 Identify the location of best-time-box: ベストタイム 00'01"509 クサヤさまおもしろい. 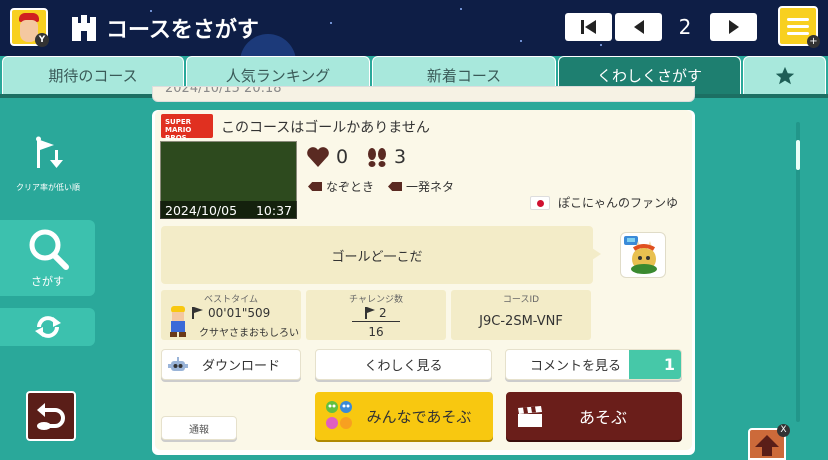
(231, 315).